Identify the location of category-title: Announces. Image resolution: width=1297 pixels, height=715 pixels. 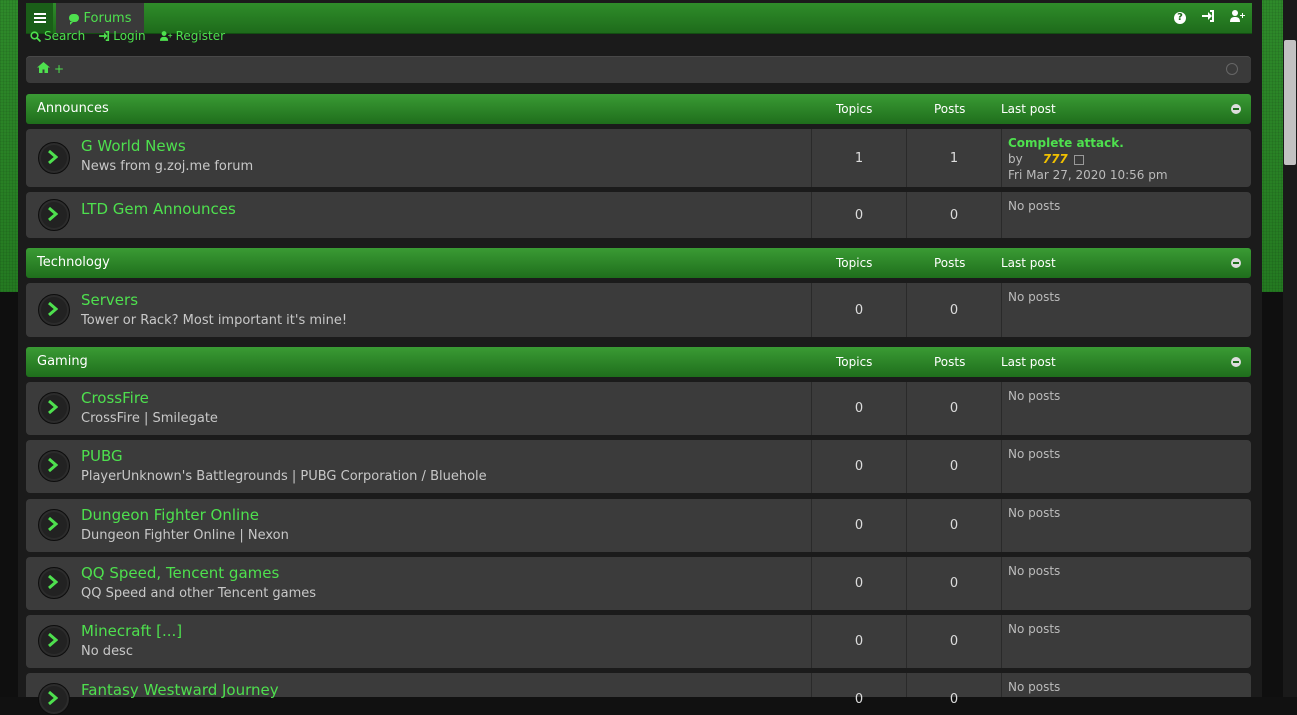
(73, 108).